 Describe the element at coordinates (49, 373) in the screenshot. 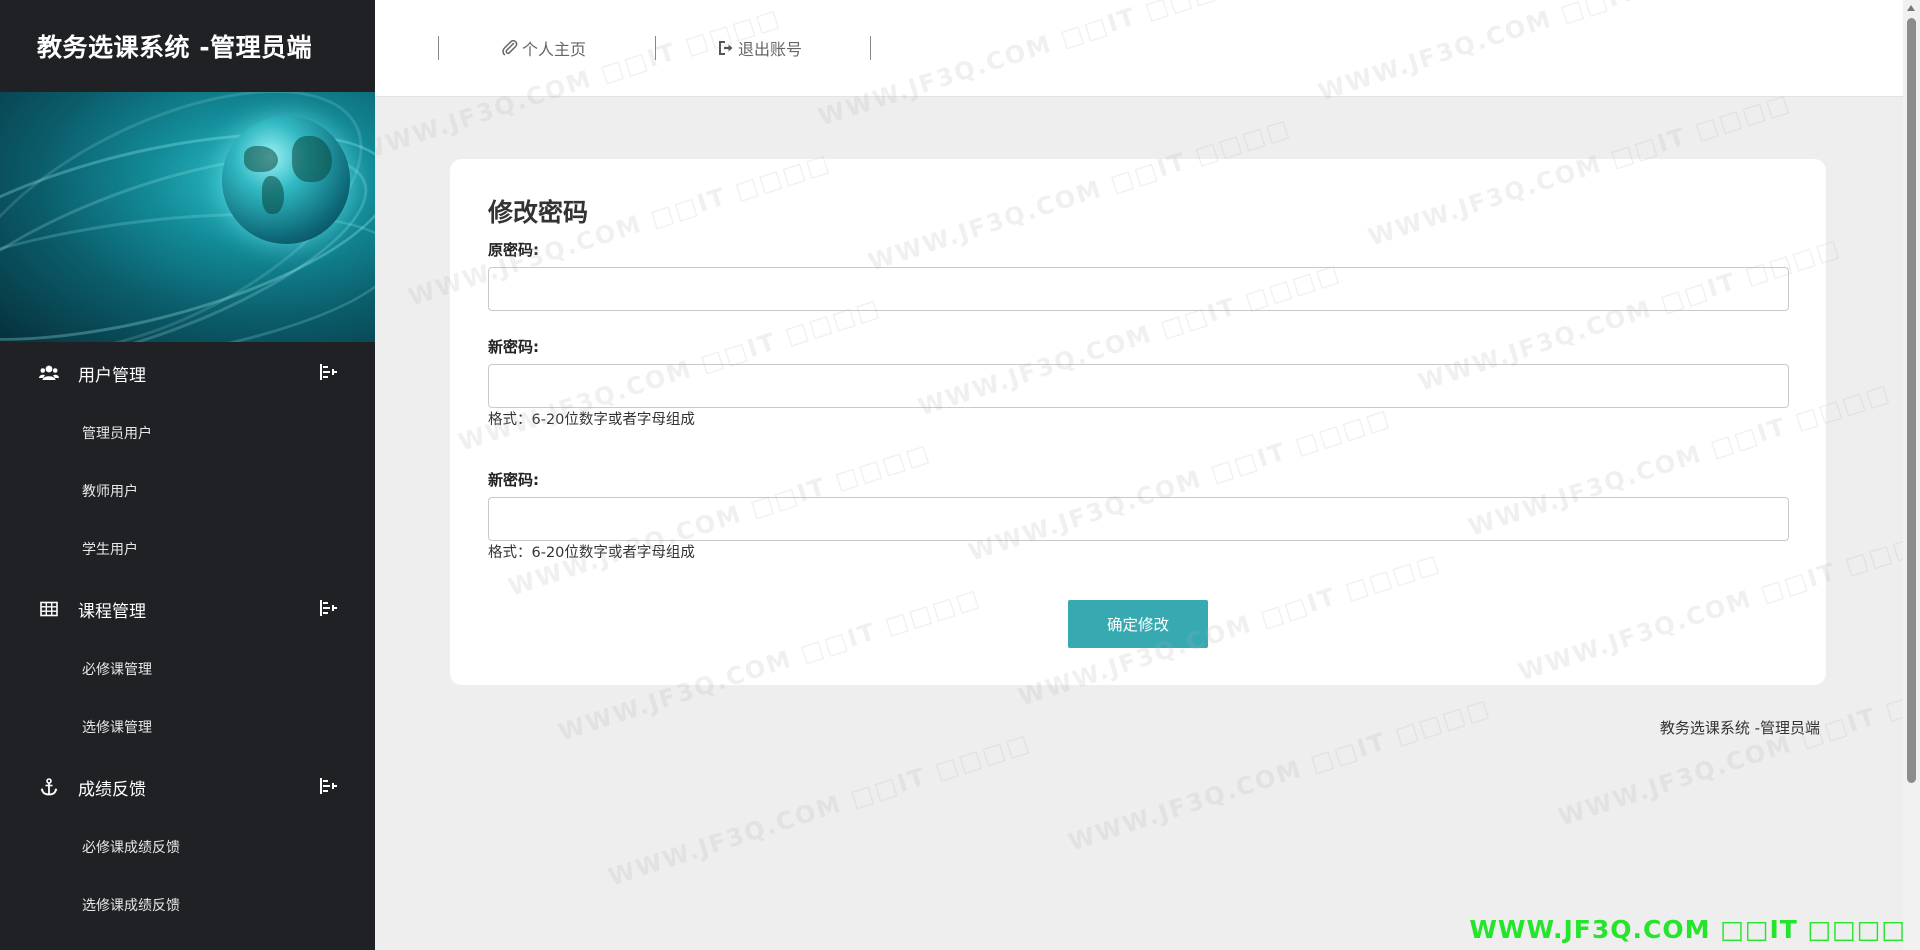

I see `users-icon` at that location.